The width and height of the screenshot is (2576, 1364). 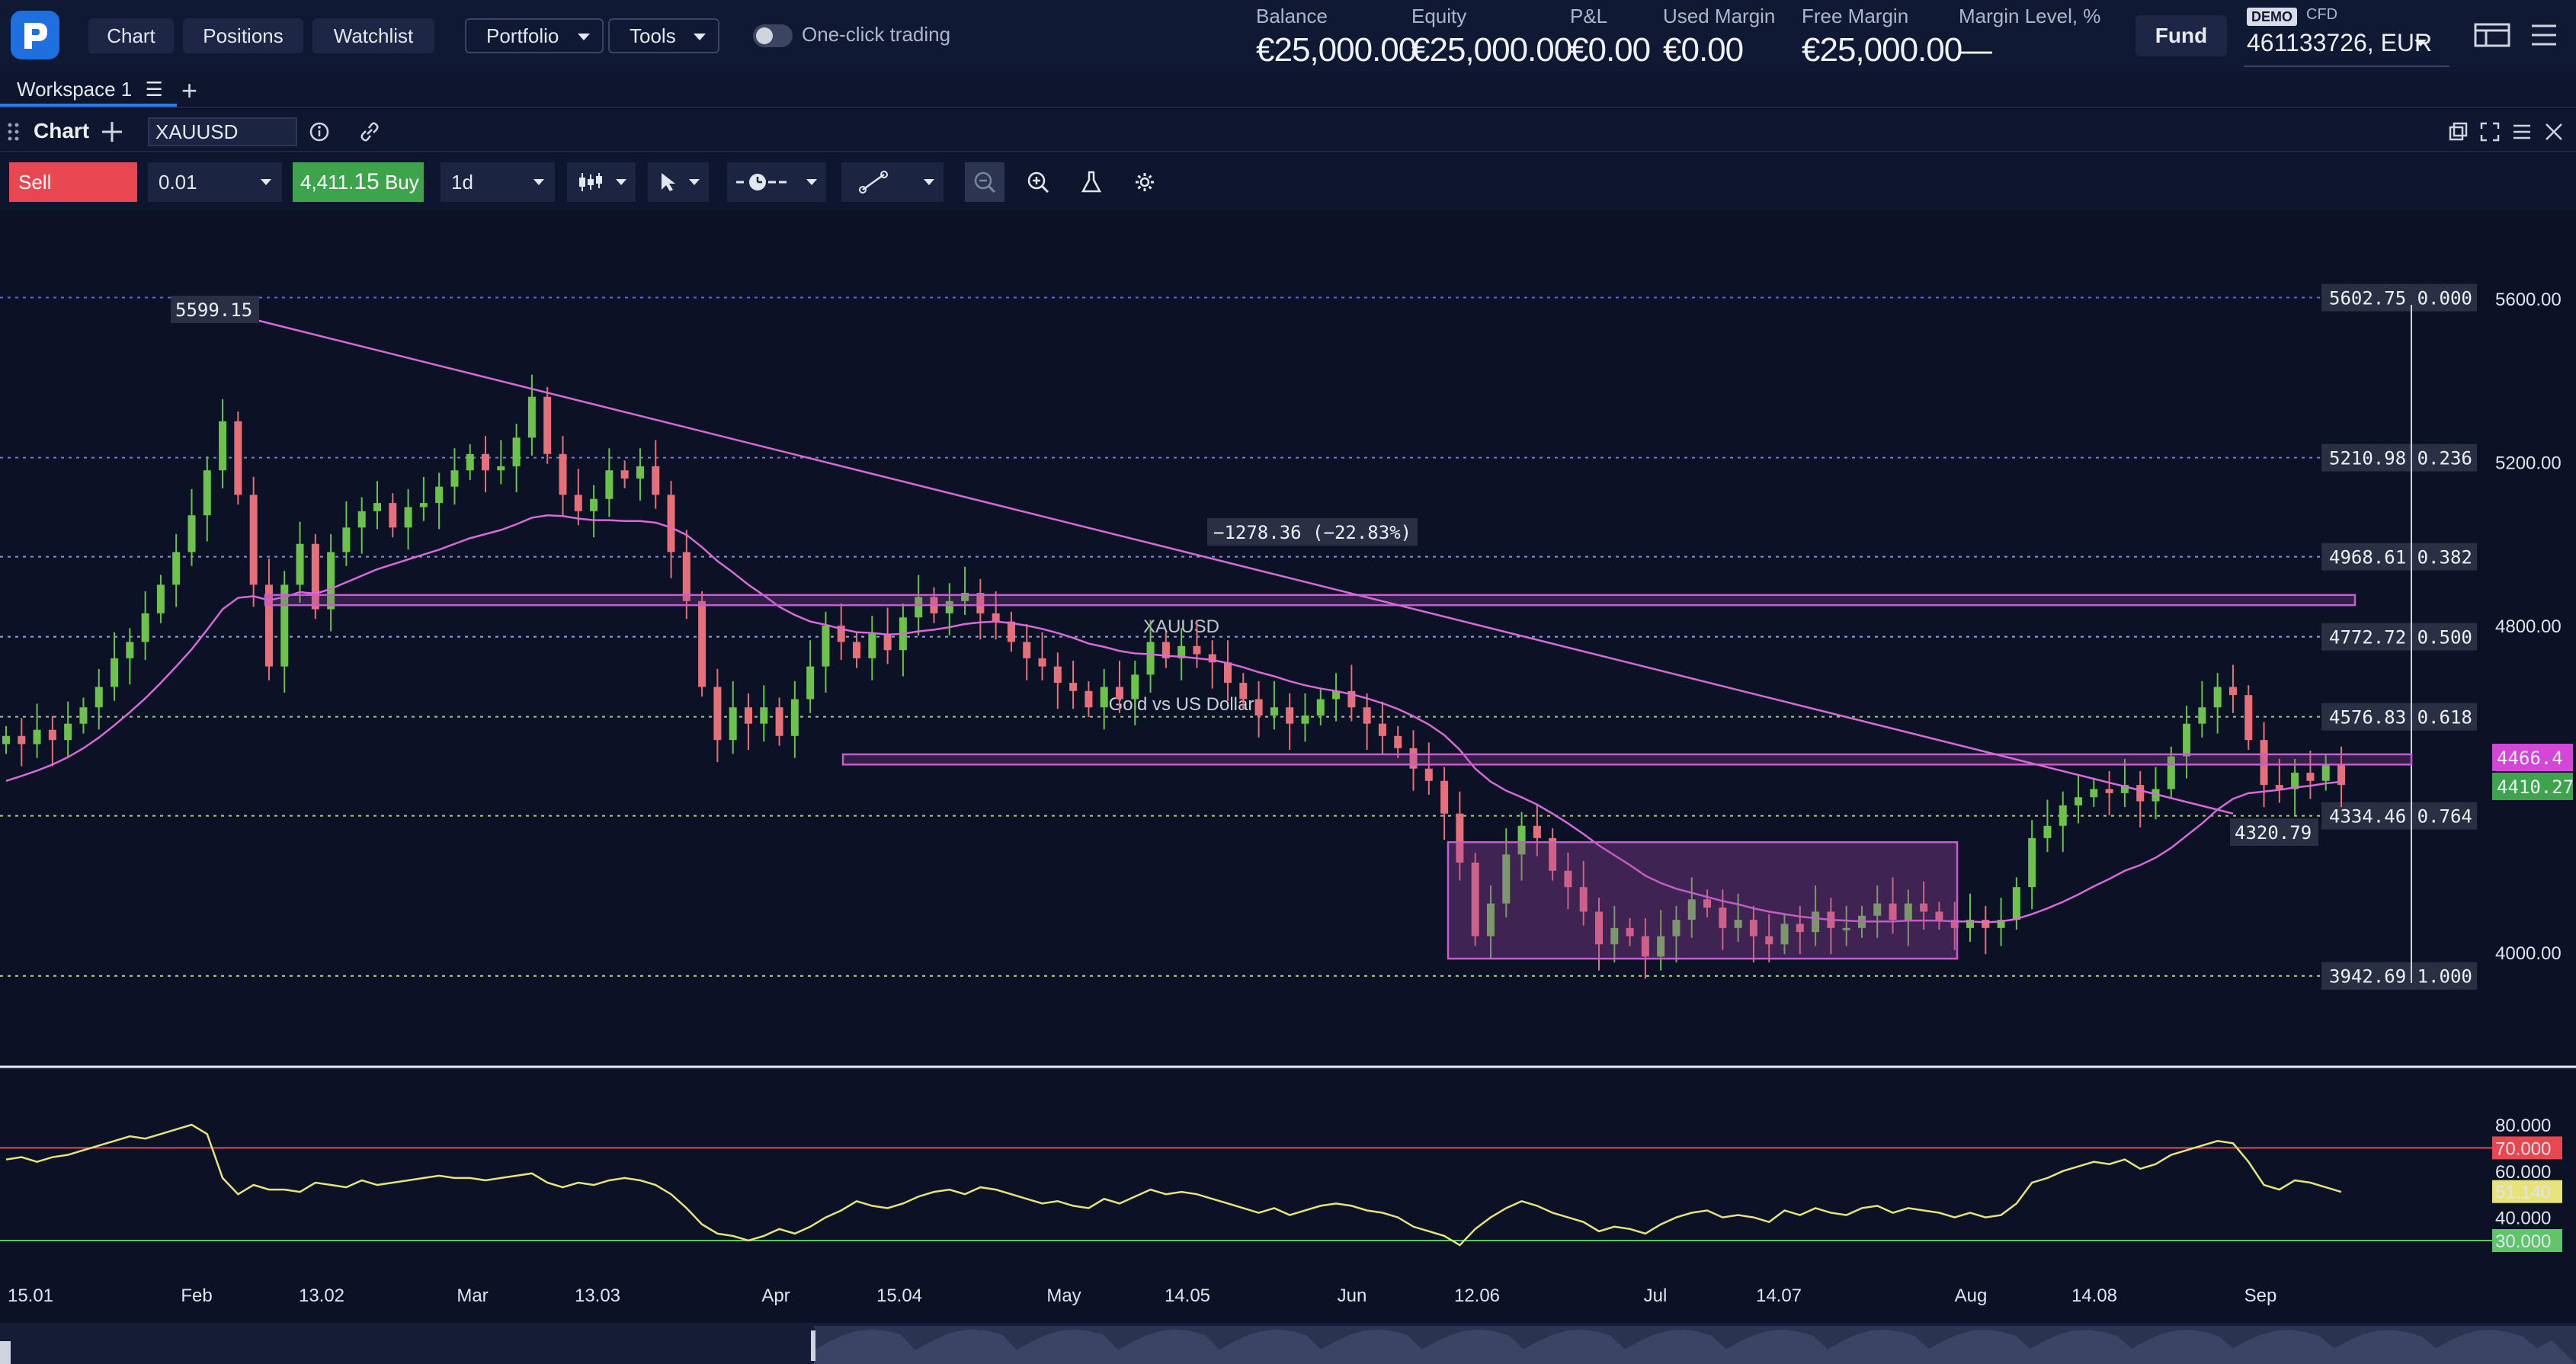 I want to click on date-axis-label: May, so click(x=1063, y=1296).